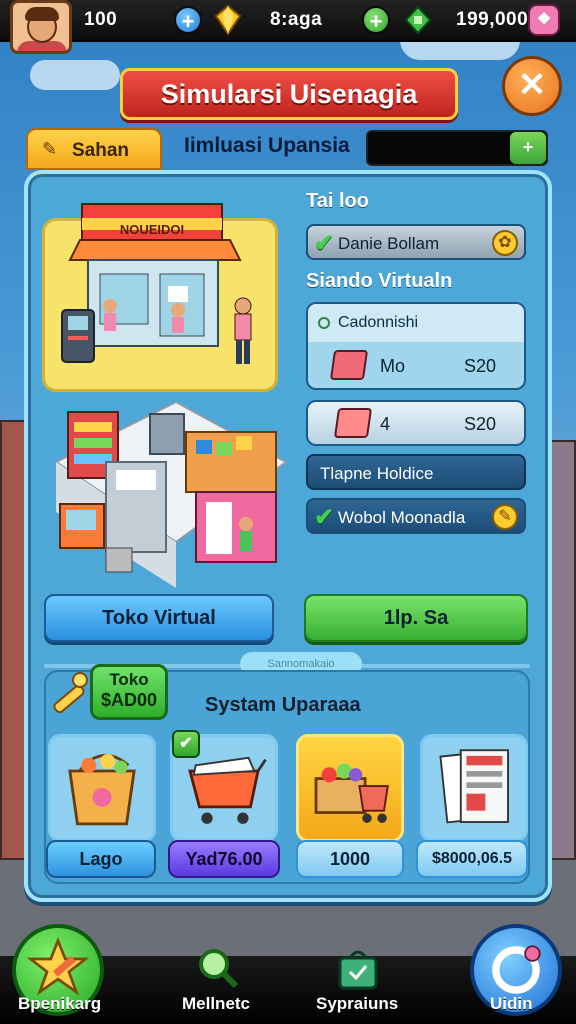  I want to click on cash-count: 199,000, so click(492, 19).